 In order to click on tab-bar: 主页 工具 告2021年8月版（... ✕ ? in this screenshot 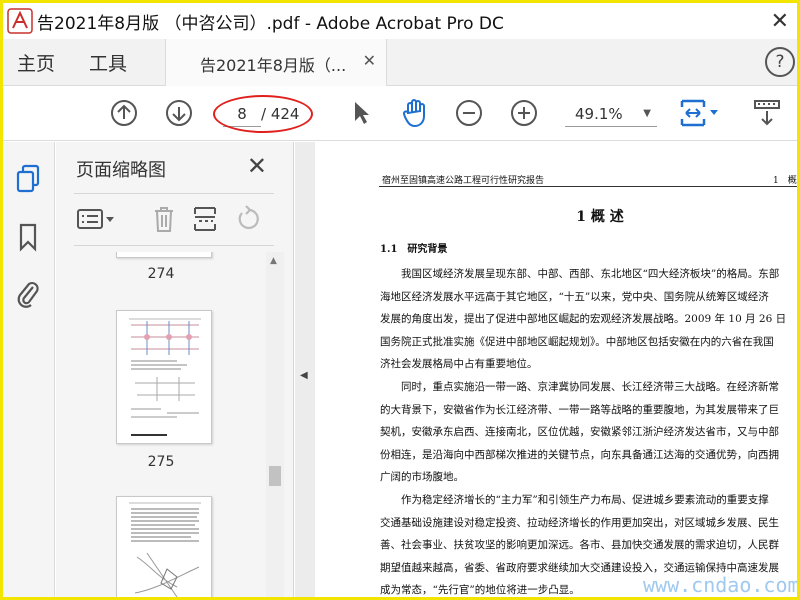, I will do `click(400, 62)`.